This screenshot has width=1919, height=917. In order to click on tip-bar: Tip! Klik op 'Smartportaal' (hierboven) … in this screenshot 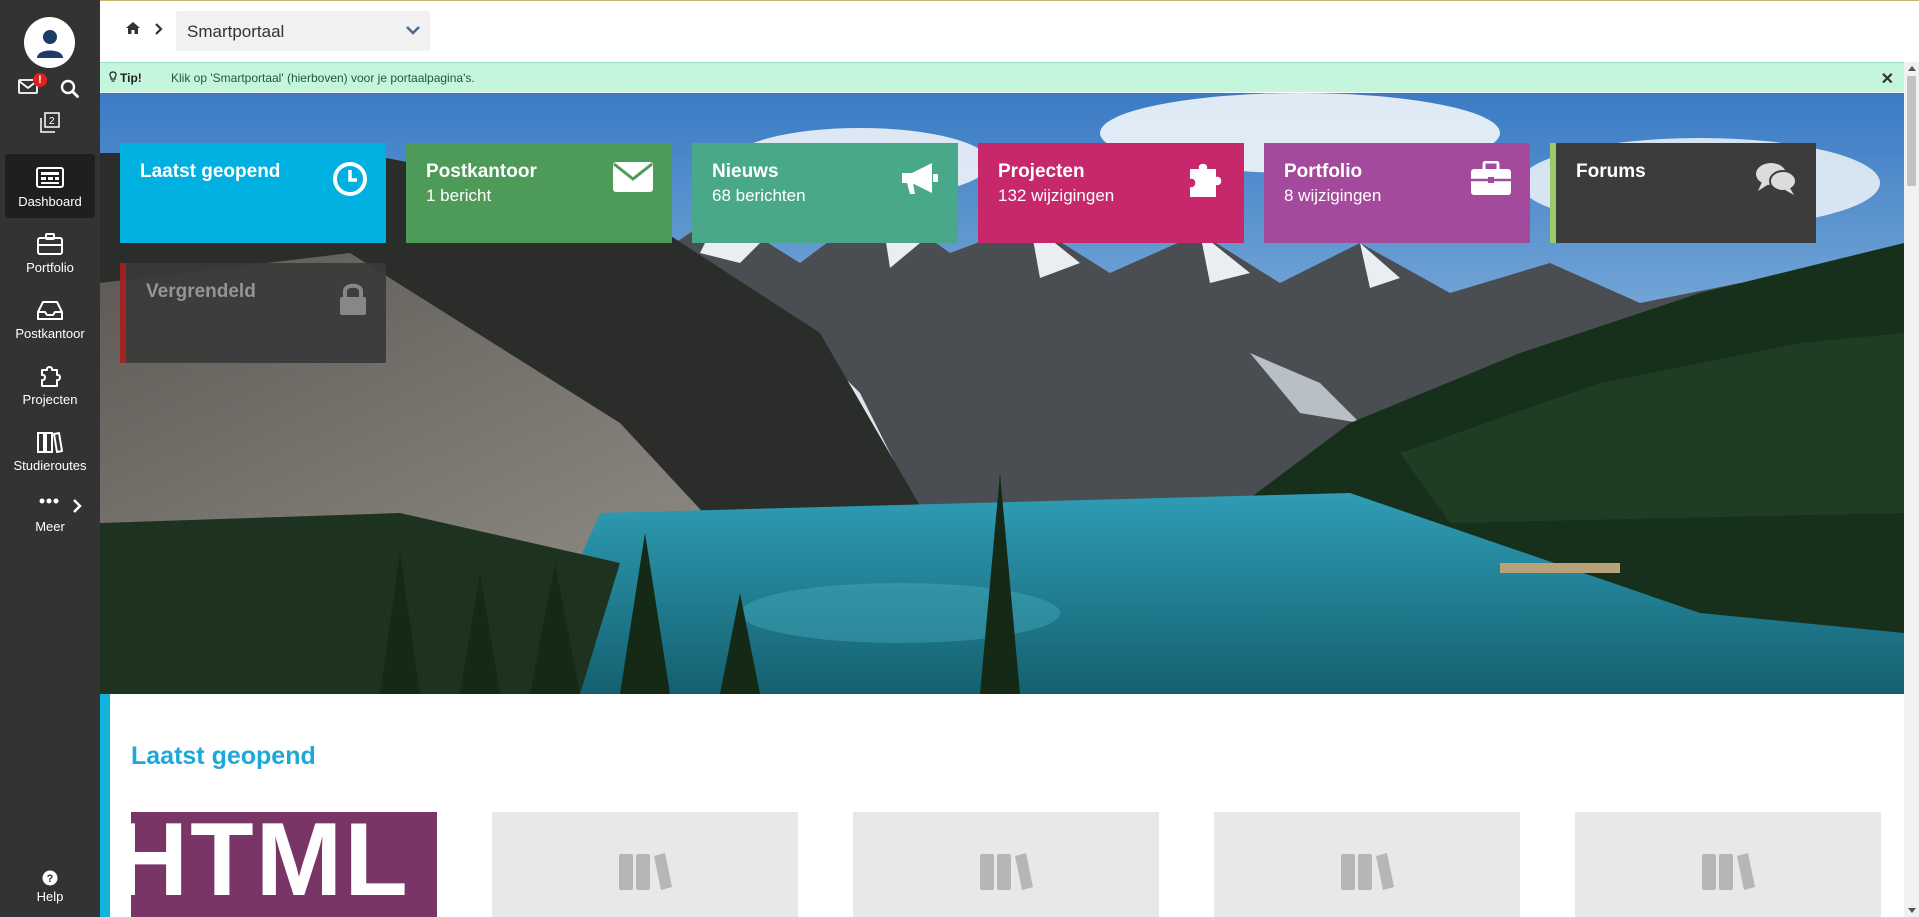, I will do `click(1002, 77)`.